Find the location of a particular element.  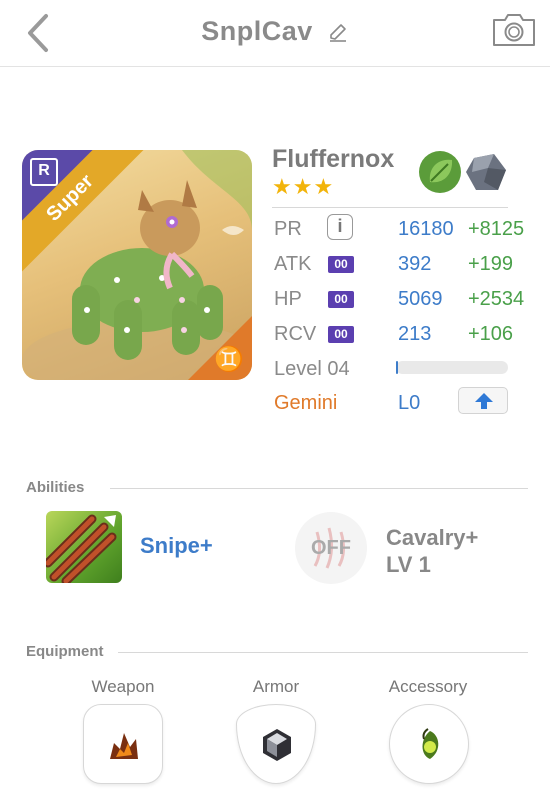

arrows-icon is located at coordinates (81, 548).